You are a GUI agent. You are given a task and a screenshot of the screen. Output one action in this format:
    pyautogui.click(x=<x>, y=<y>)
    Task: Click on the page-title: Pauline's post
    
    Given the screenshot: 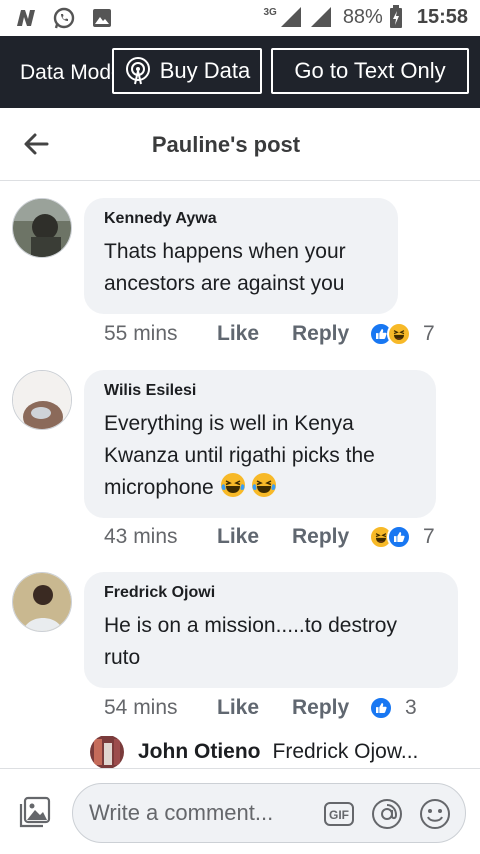 What is the action you would take?
    pyautogui.click(x=226, y=144)
    